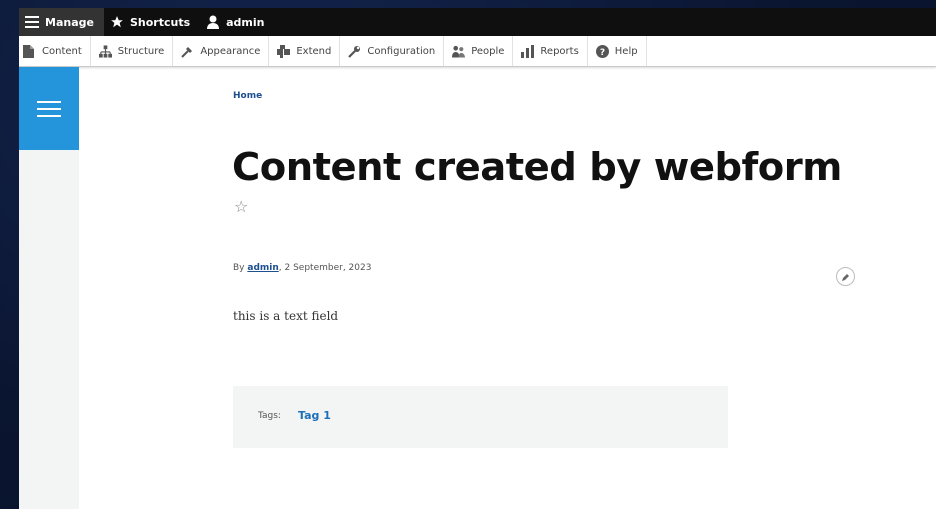 Image resolution: width=936 pixels, height=509 pixels. I want to click on byline-prefix: By, so click(240, 268).